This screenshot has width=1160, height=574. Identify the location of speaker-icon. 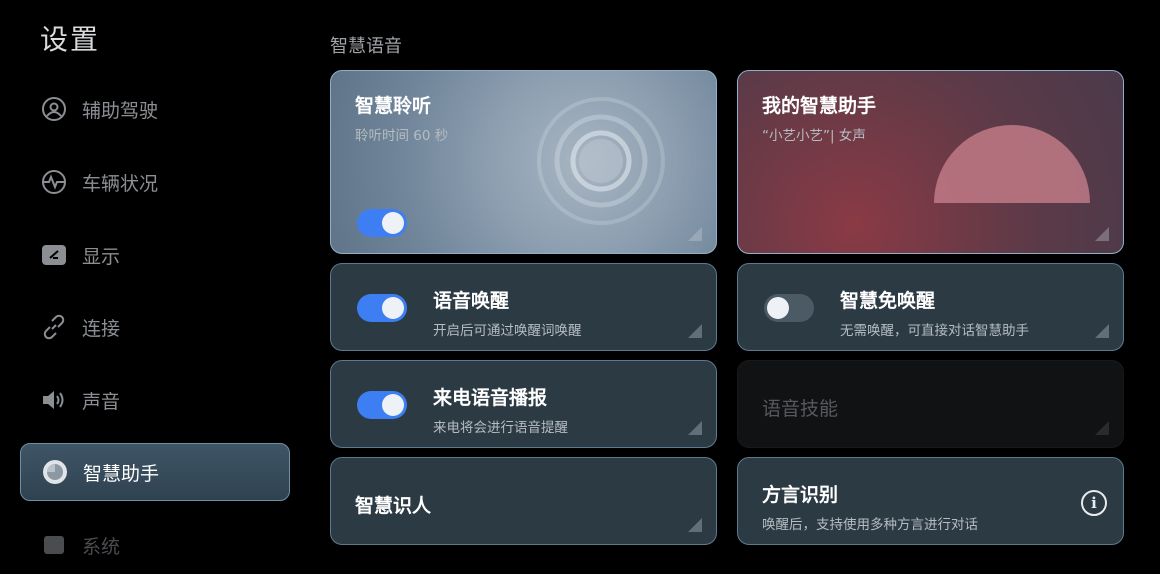
(54, 400).